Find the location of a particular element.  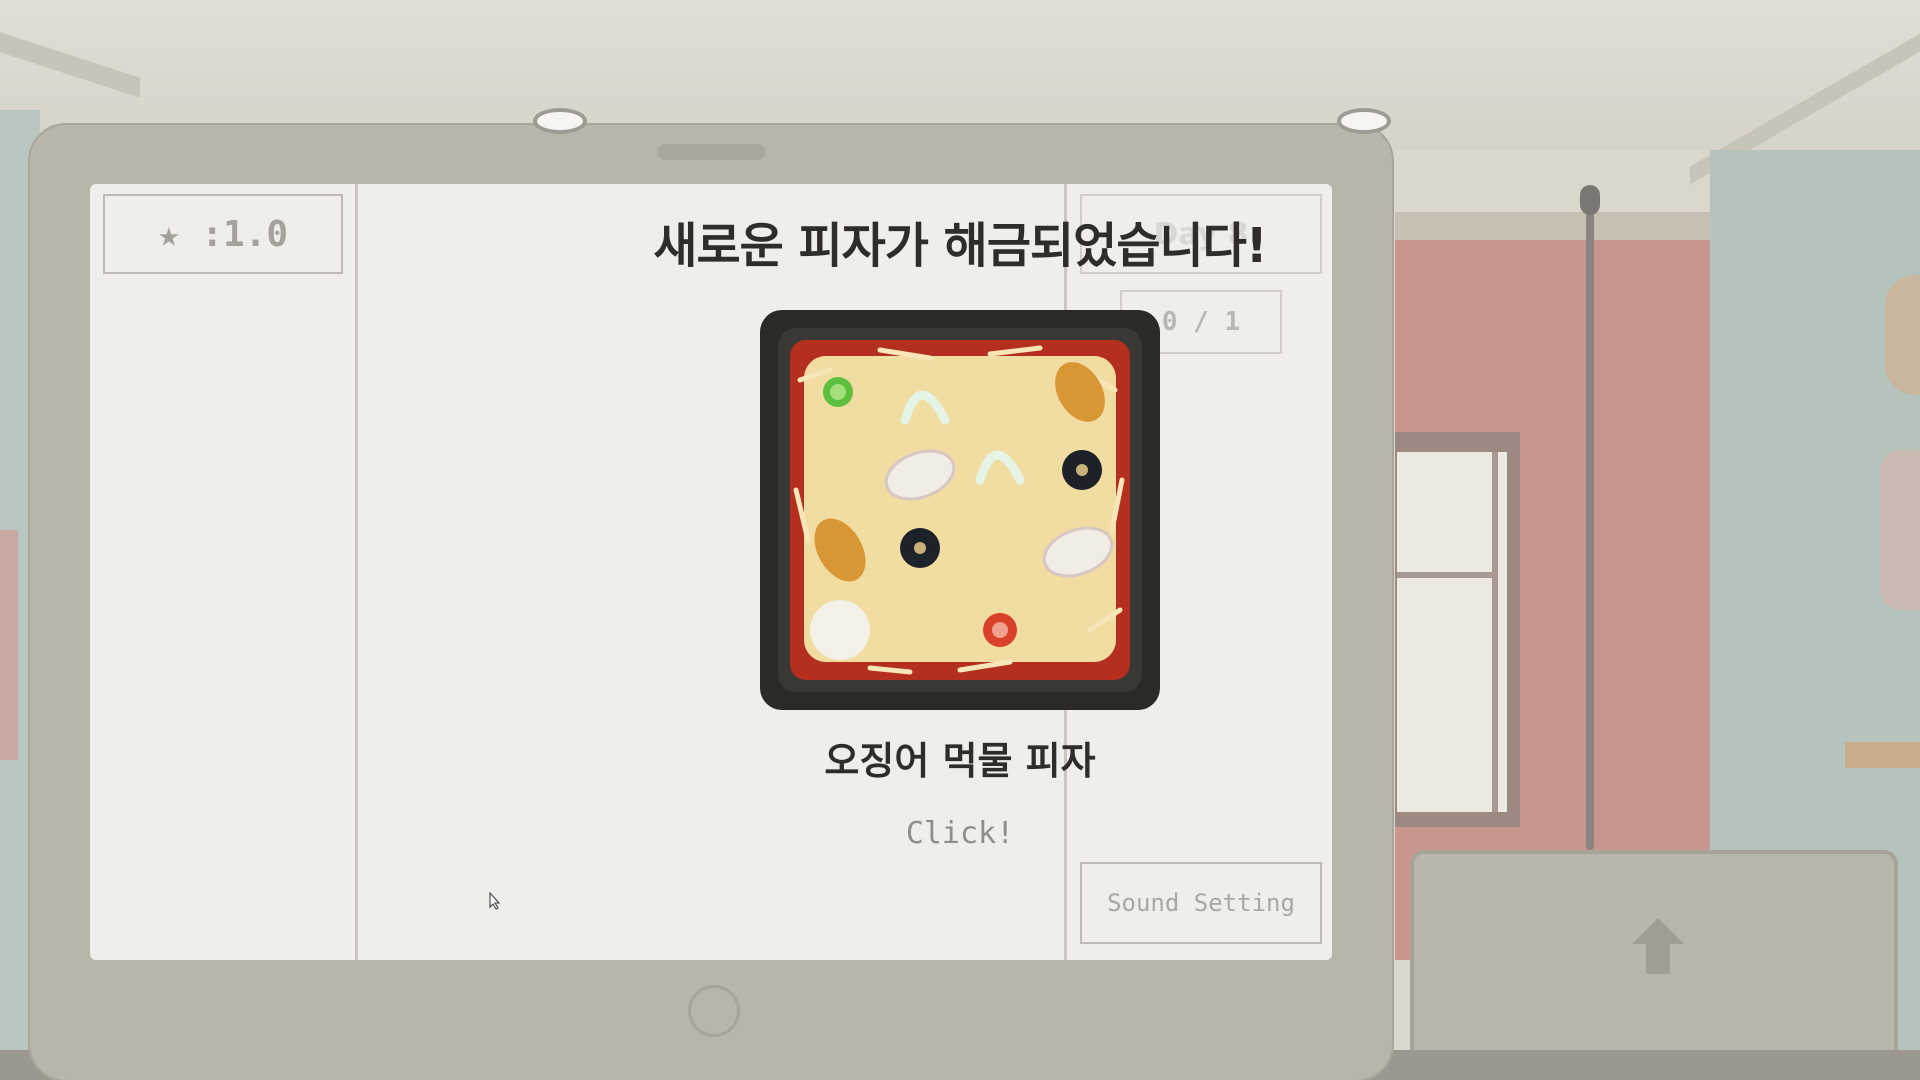

window-glass is located at coordinates (1452, 632).